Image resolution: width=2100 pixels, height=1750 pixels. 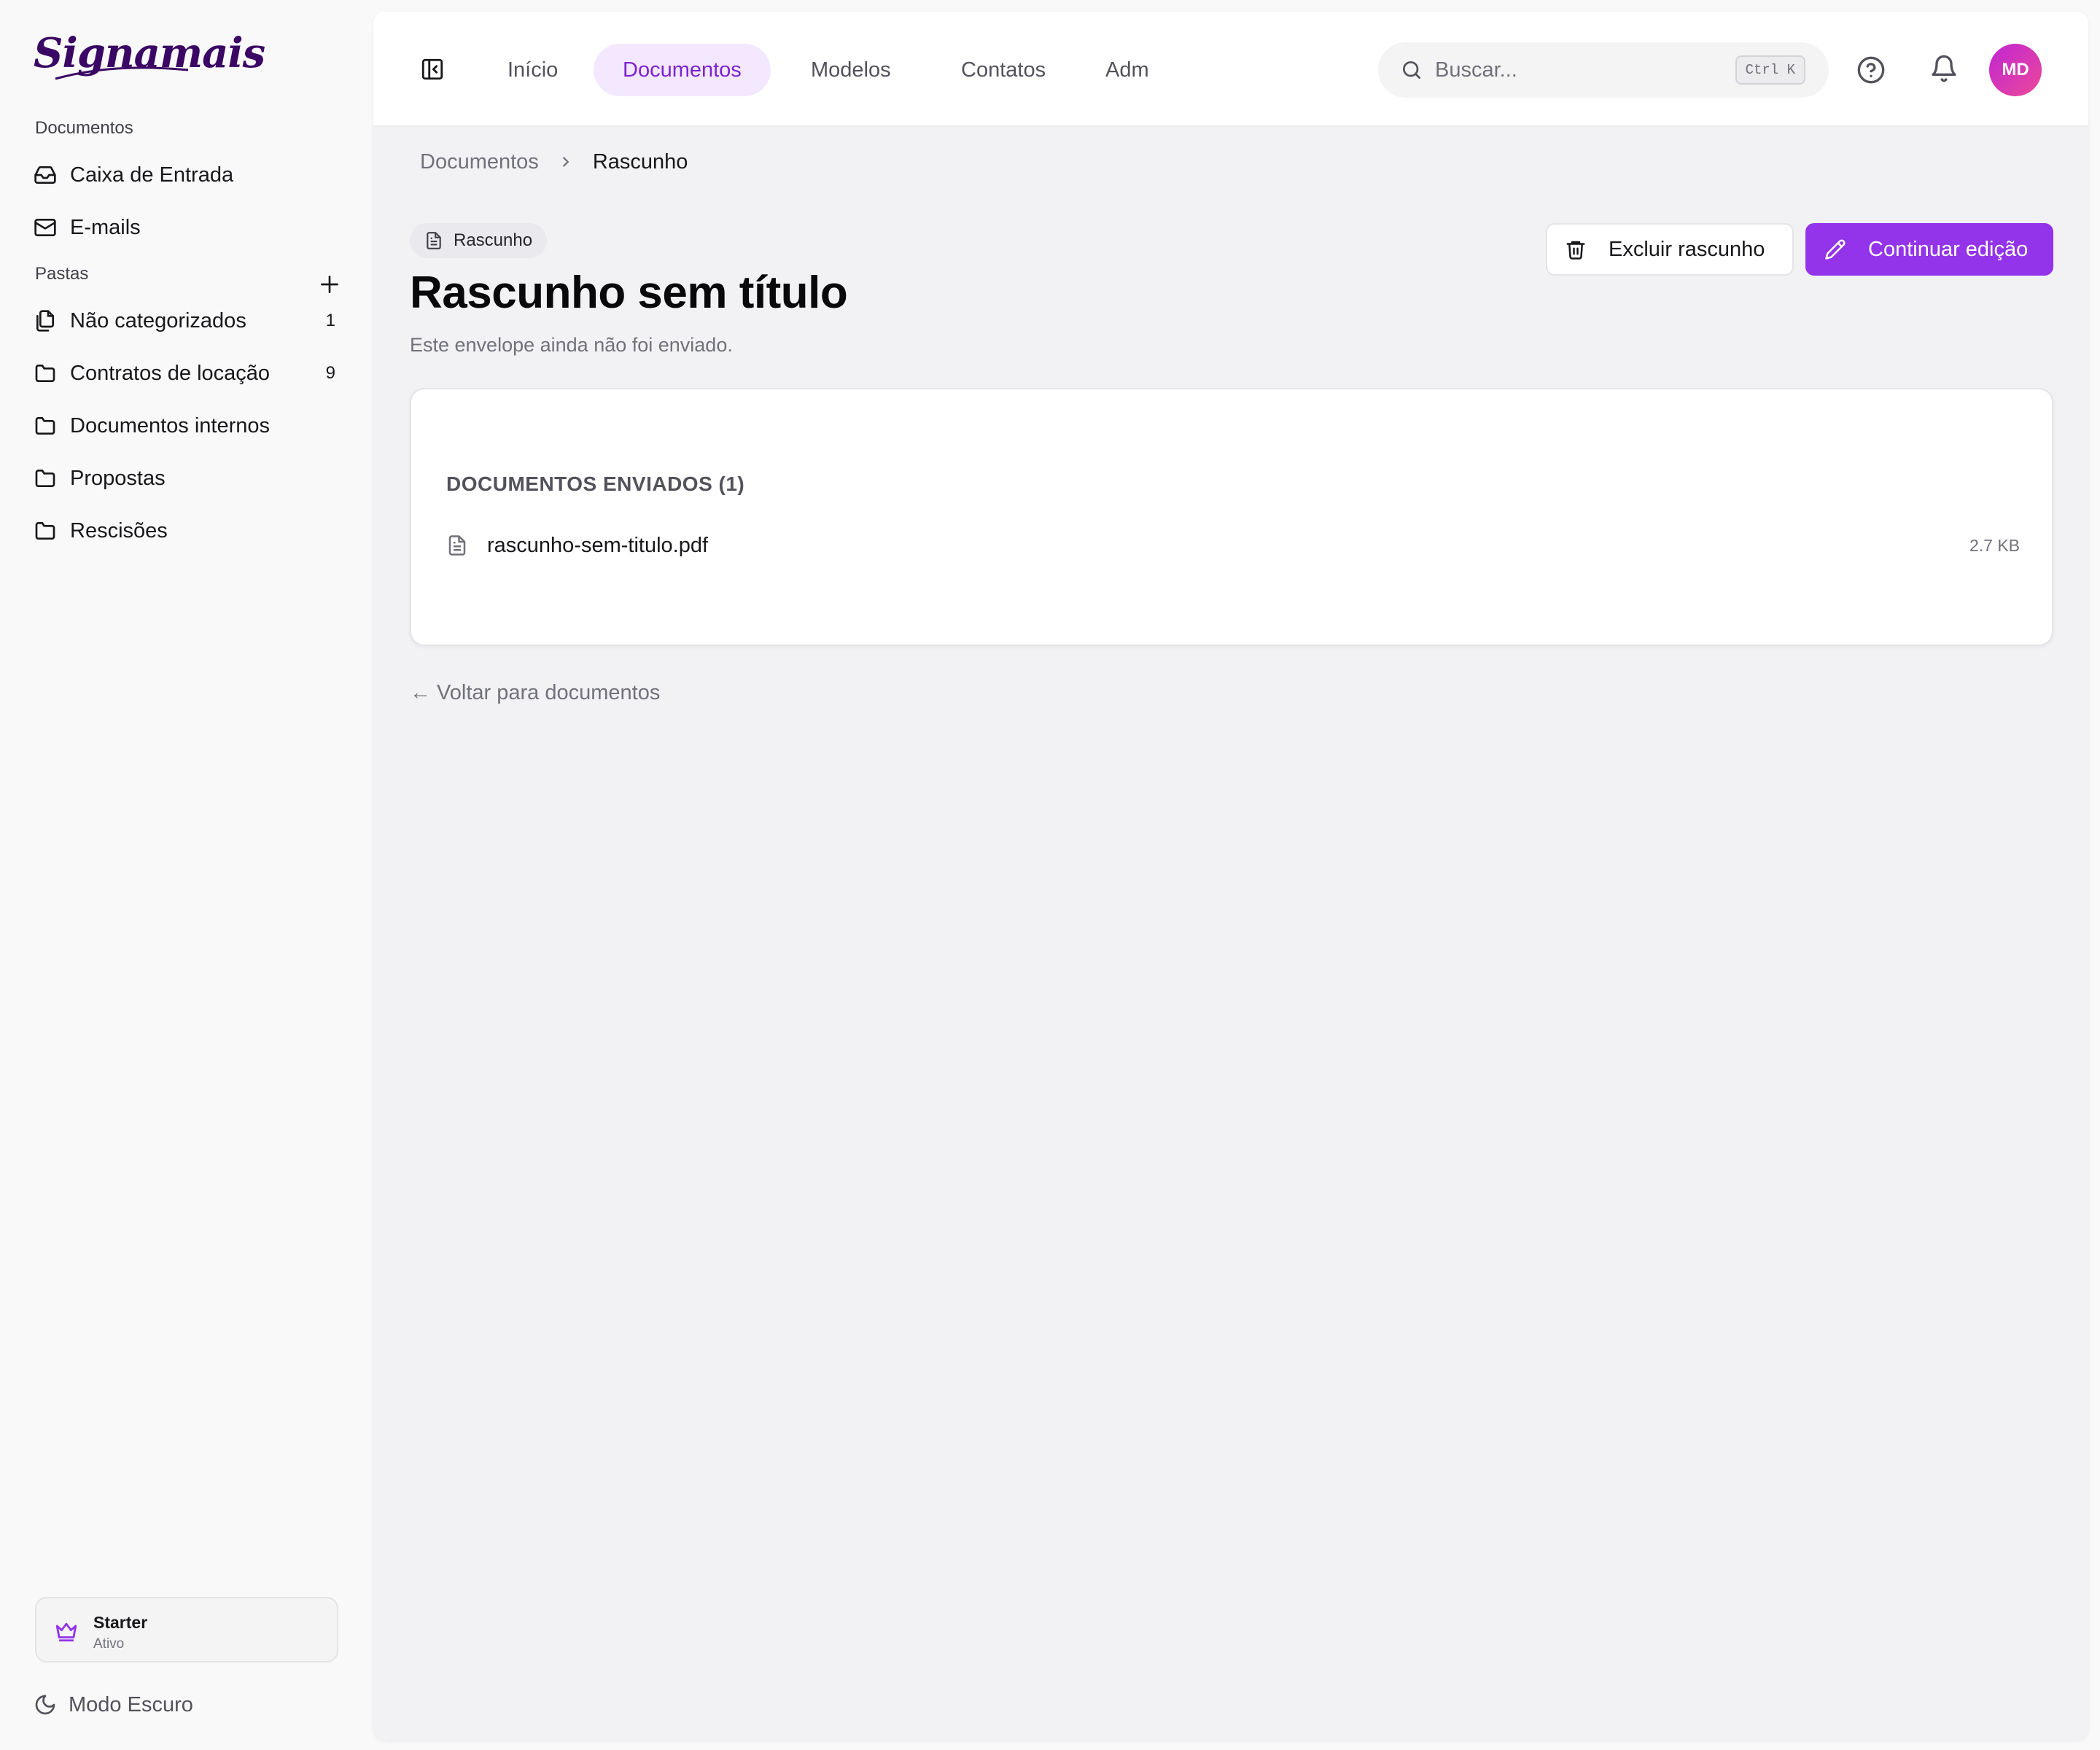 I want to click on chevron-right-icon, so click(x=565, y=162).